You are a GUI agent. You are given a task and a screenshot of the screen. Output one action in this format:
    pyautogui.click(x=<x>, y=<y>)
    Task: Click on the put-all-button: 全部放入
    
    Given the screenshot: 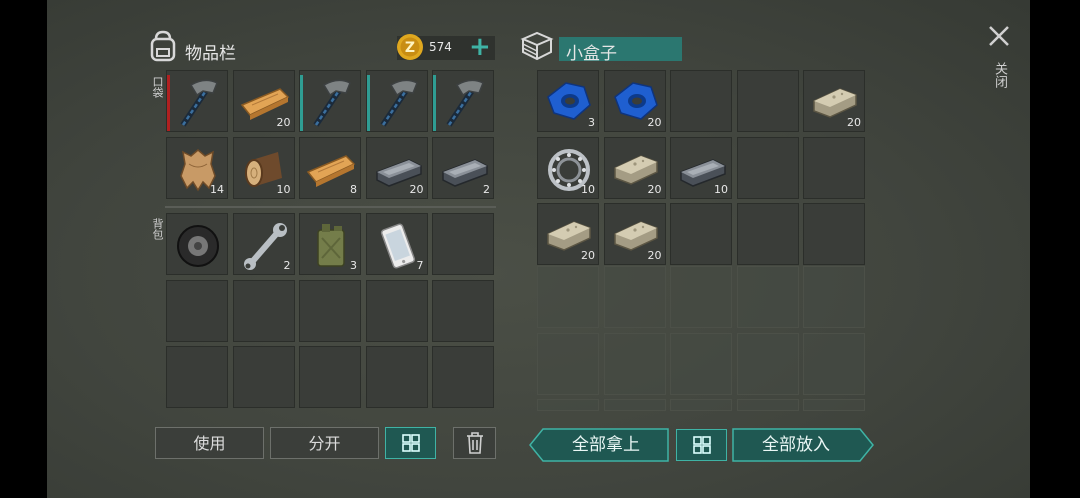 What is the action you would take?
    pyautogui.click(x=796, y=445)
    